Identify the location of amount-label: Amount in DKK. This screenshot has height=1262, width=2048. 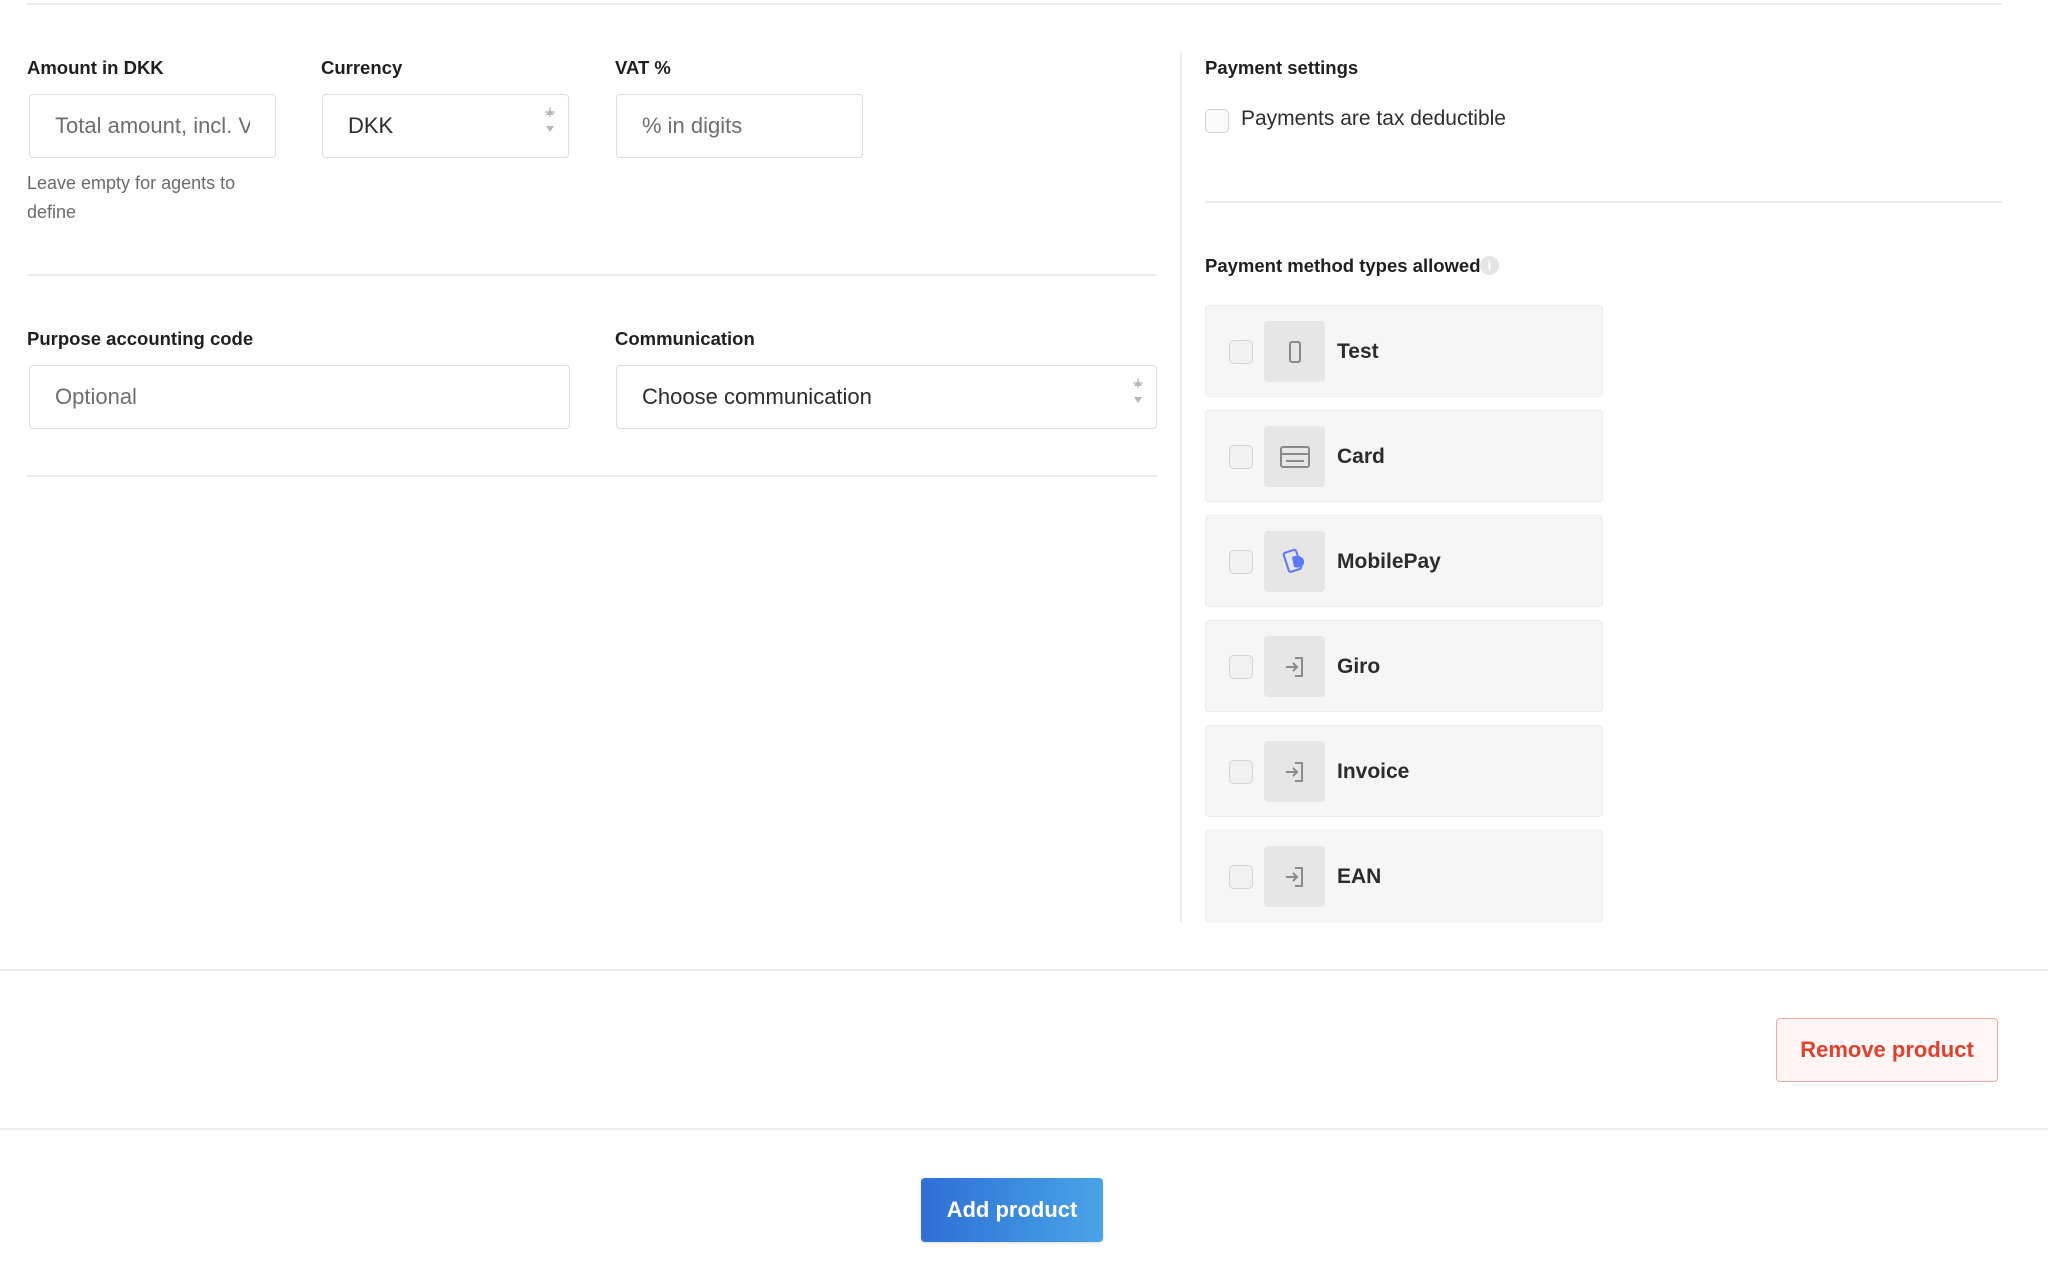
(95, 67).